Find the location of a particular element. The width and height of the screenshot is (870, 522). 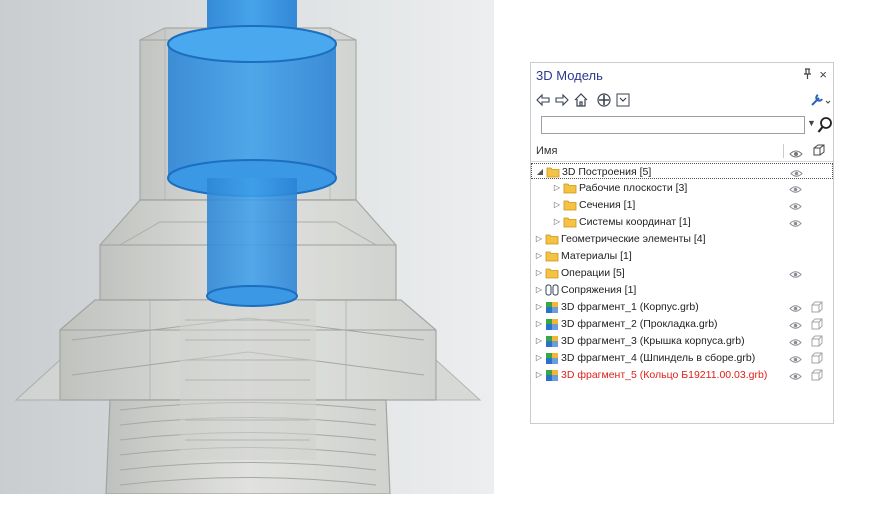

tree-item: ▷ 3D фрагмент_3 (Крышка корпуса.grb) is located at coordinates (682, 341).